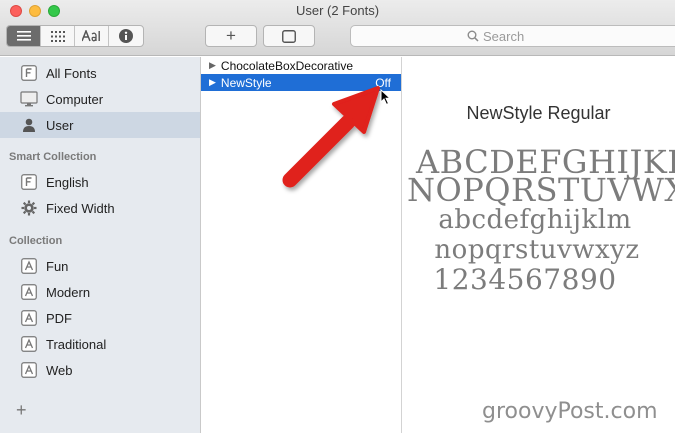 The width and height of the screenshot is (675, 433). What do you see at coordinates (21, 410) in the screenshot?
I see `add-collection-button: +` at bounding box center [21, 410].